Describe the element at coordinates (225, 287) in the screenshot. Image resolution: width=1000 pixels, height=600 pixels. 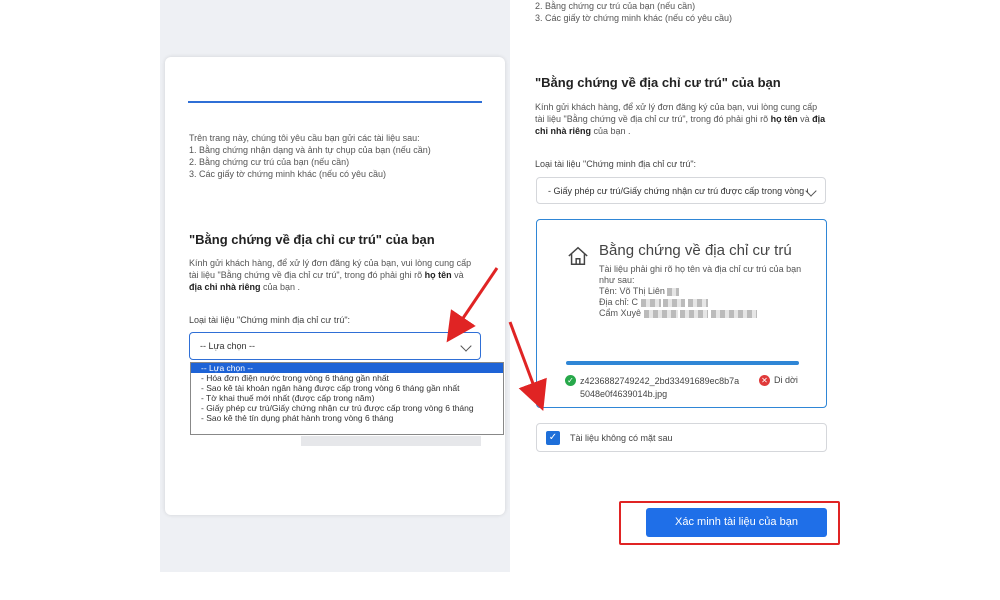
I see `desc-bold-address: địa chỉ nhà riêng` at that location.